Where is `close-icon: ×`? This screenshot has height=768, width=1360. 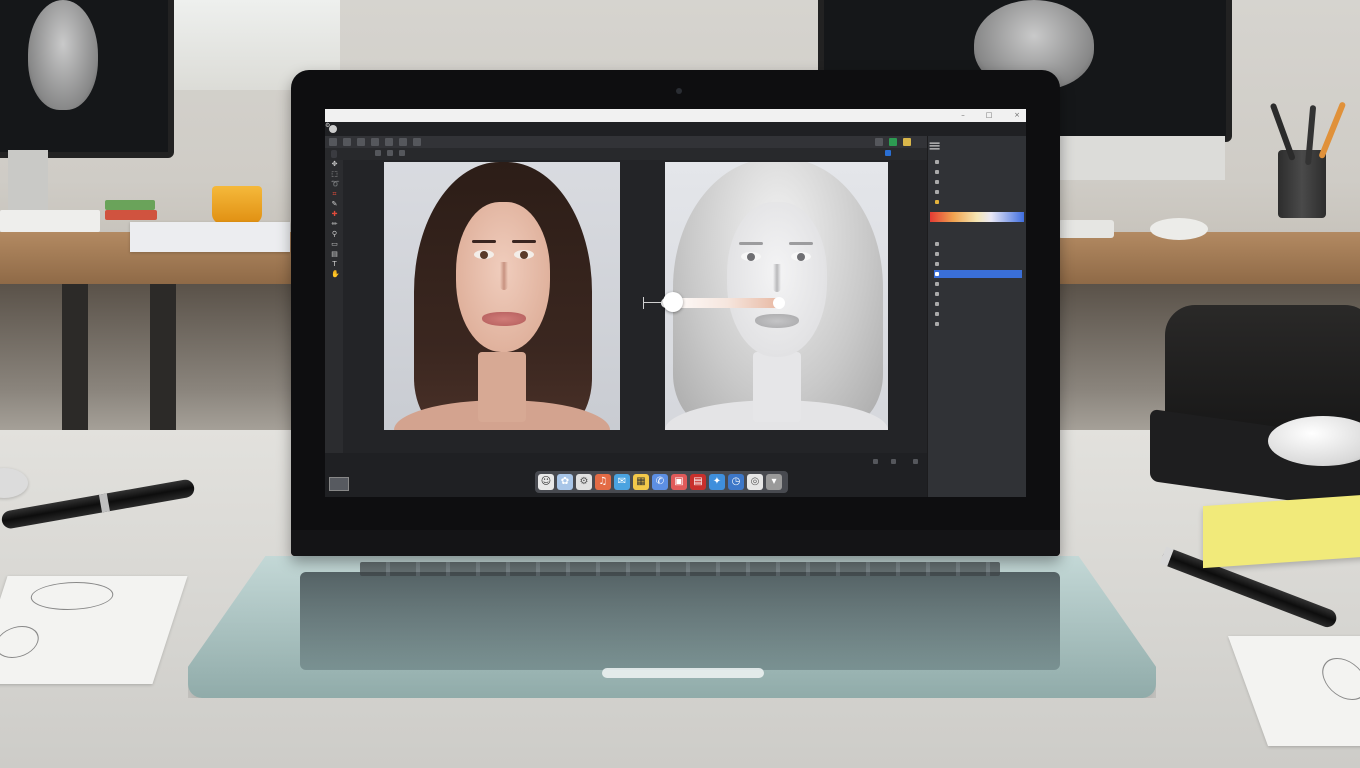 close-icon: × is located at coordinates (1017, 115).